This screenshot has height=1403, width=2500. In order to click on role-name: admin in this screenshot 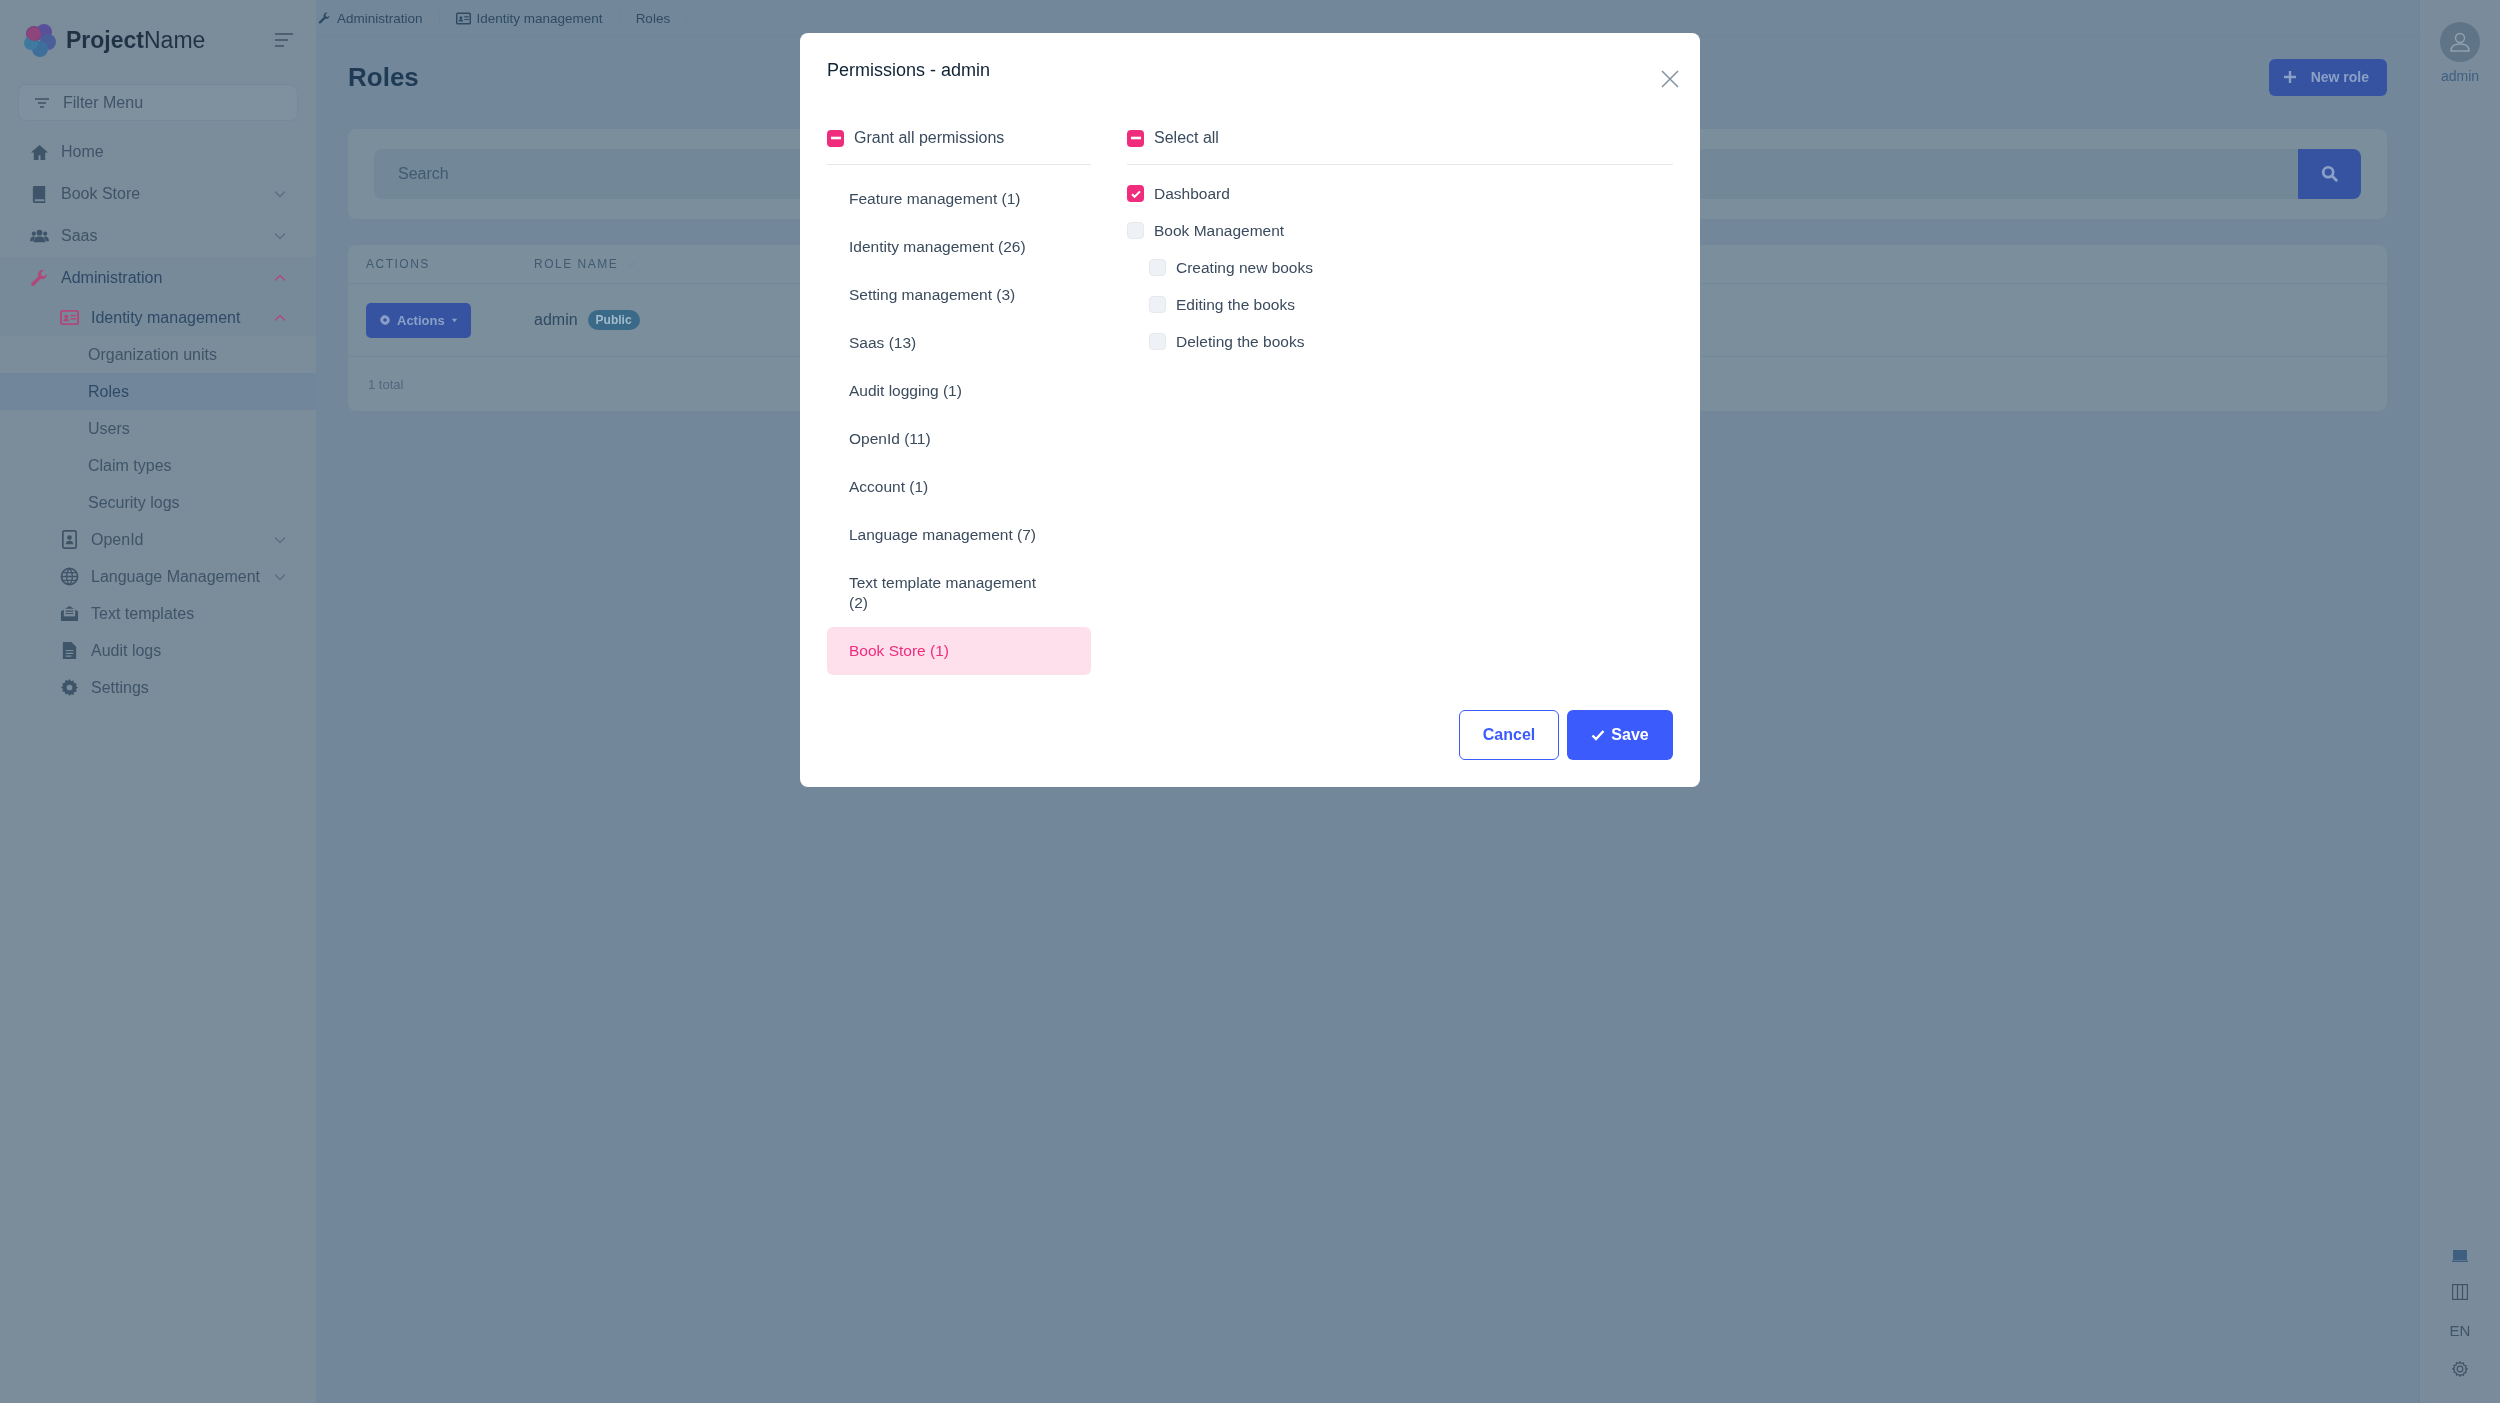, I will do `click(556, 320)`.